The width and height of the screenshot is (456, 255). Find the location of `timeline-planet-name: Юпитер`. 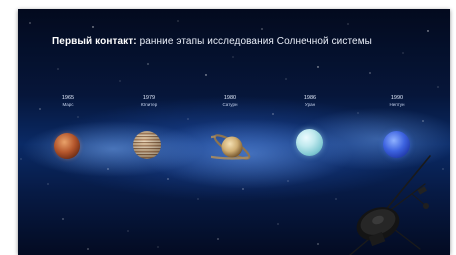

timeline-planet-name: Юпитер is located at coordinates (149, 104).